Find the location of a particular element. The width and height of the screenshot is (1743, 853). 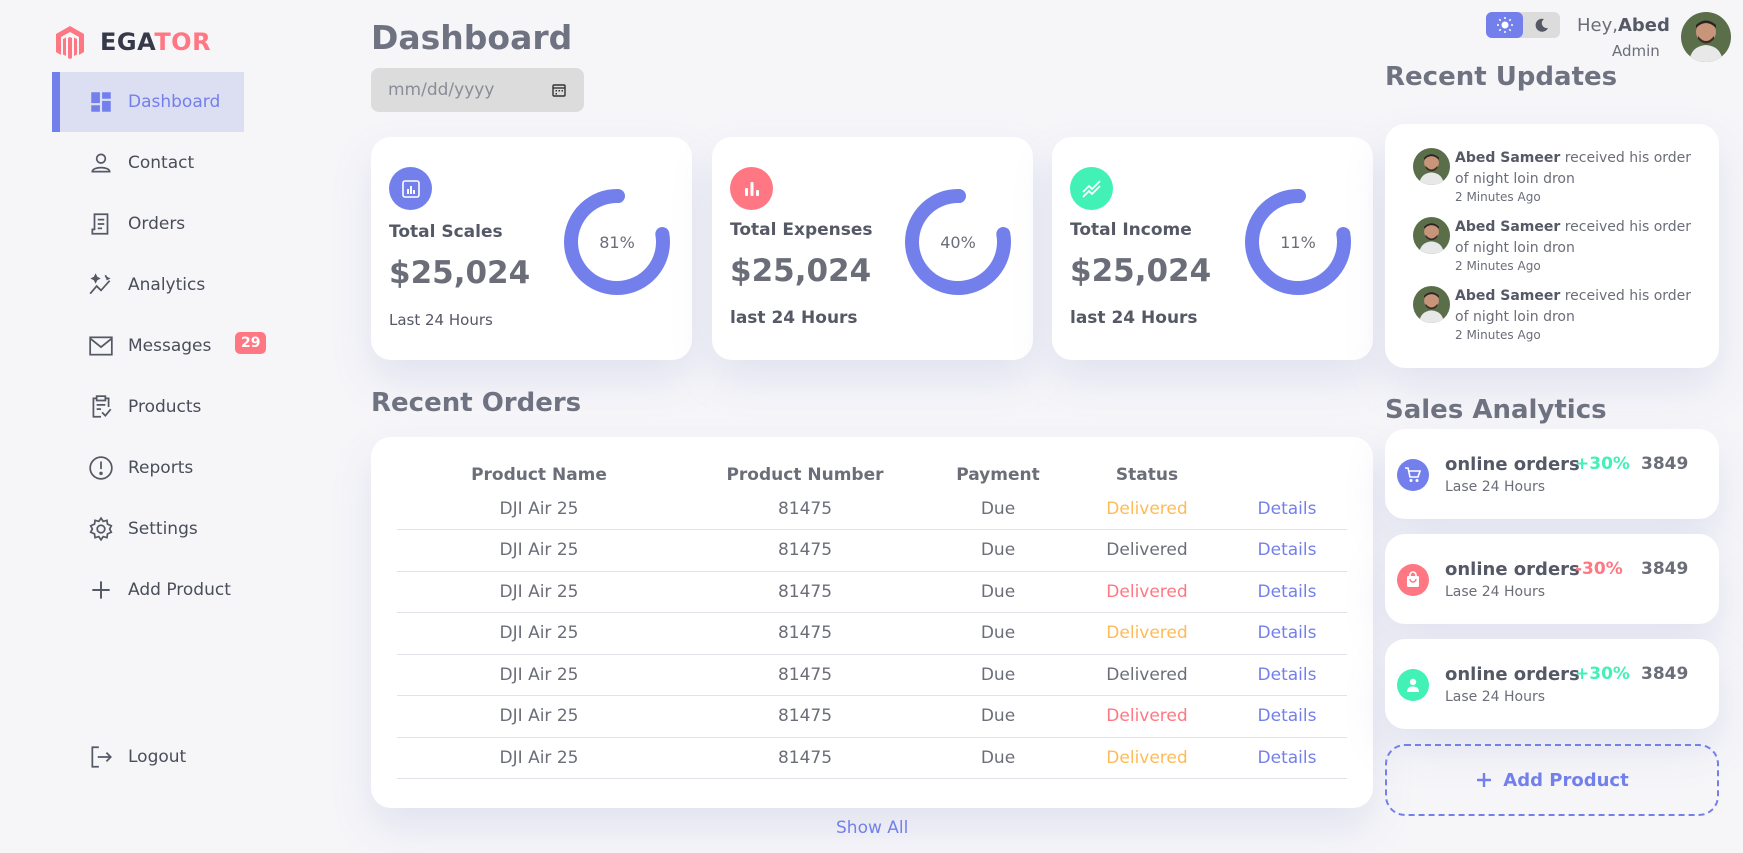

sidebar-item-label: Messages is located at coordinates (170, 346).